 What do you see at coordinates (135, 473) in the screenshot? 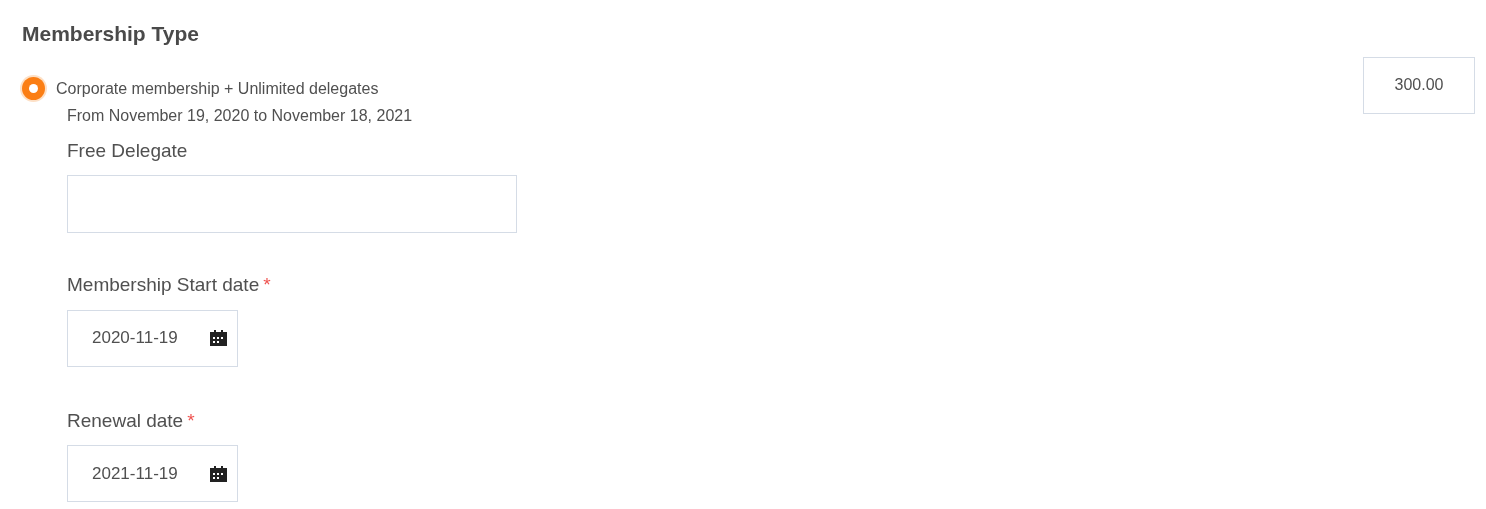
I see `date-value: 2021-11-19` at bounding box center [135, 473].